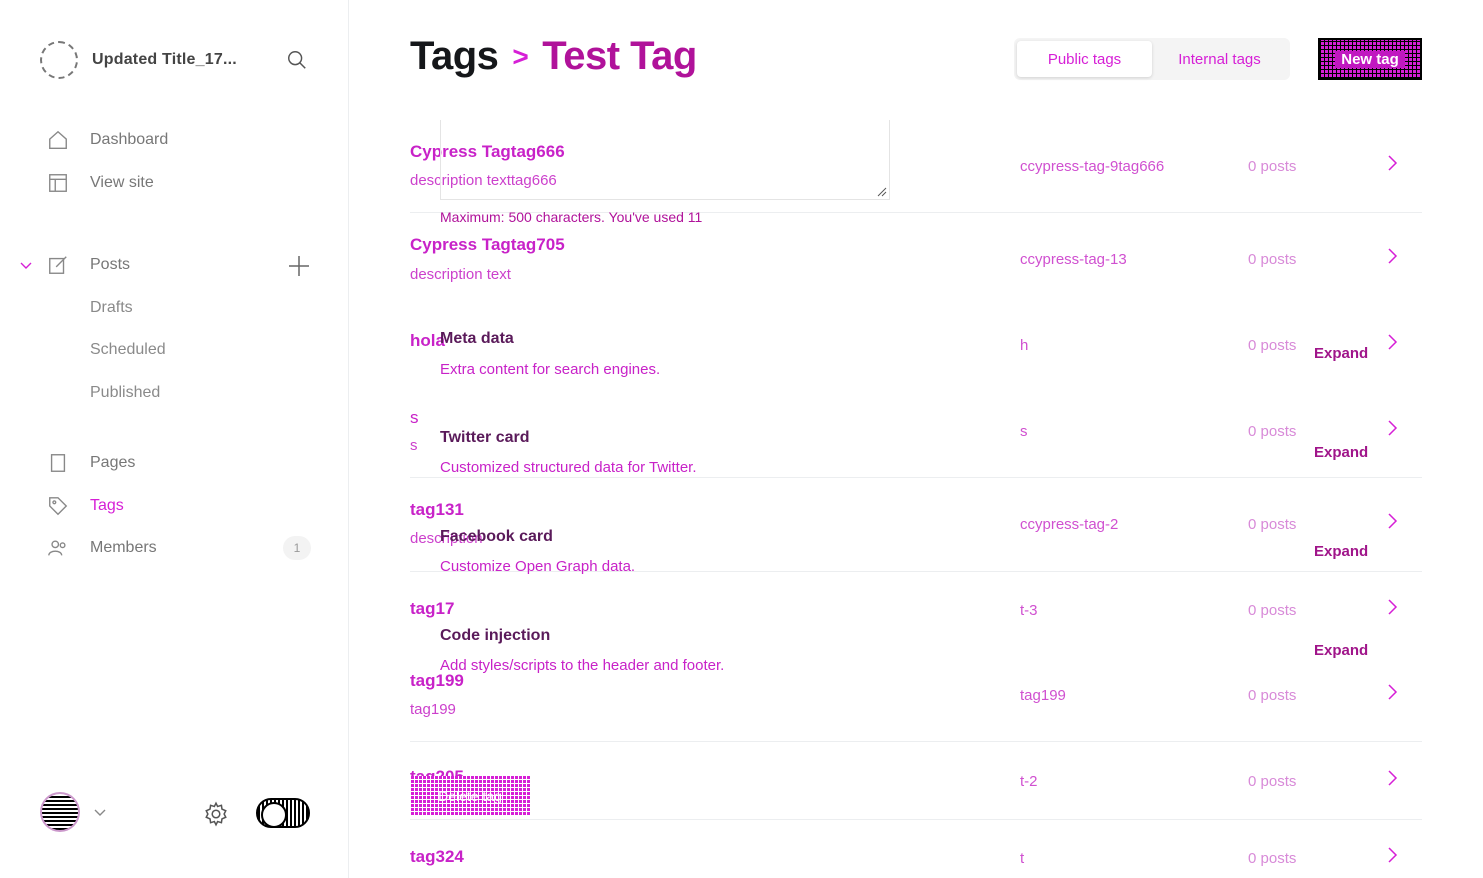 The image size is (1483, 878). Describe the element at coordinates (1029, 781) in the screenshot. I see `tag-slug: t-2` at that location.